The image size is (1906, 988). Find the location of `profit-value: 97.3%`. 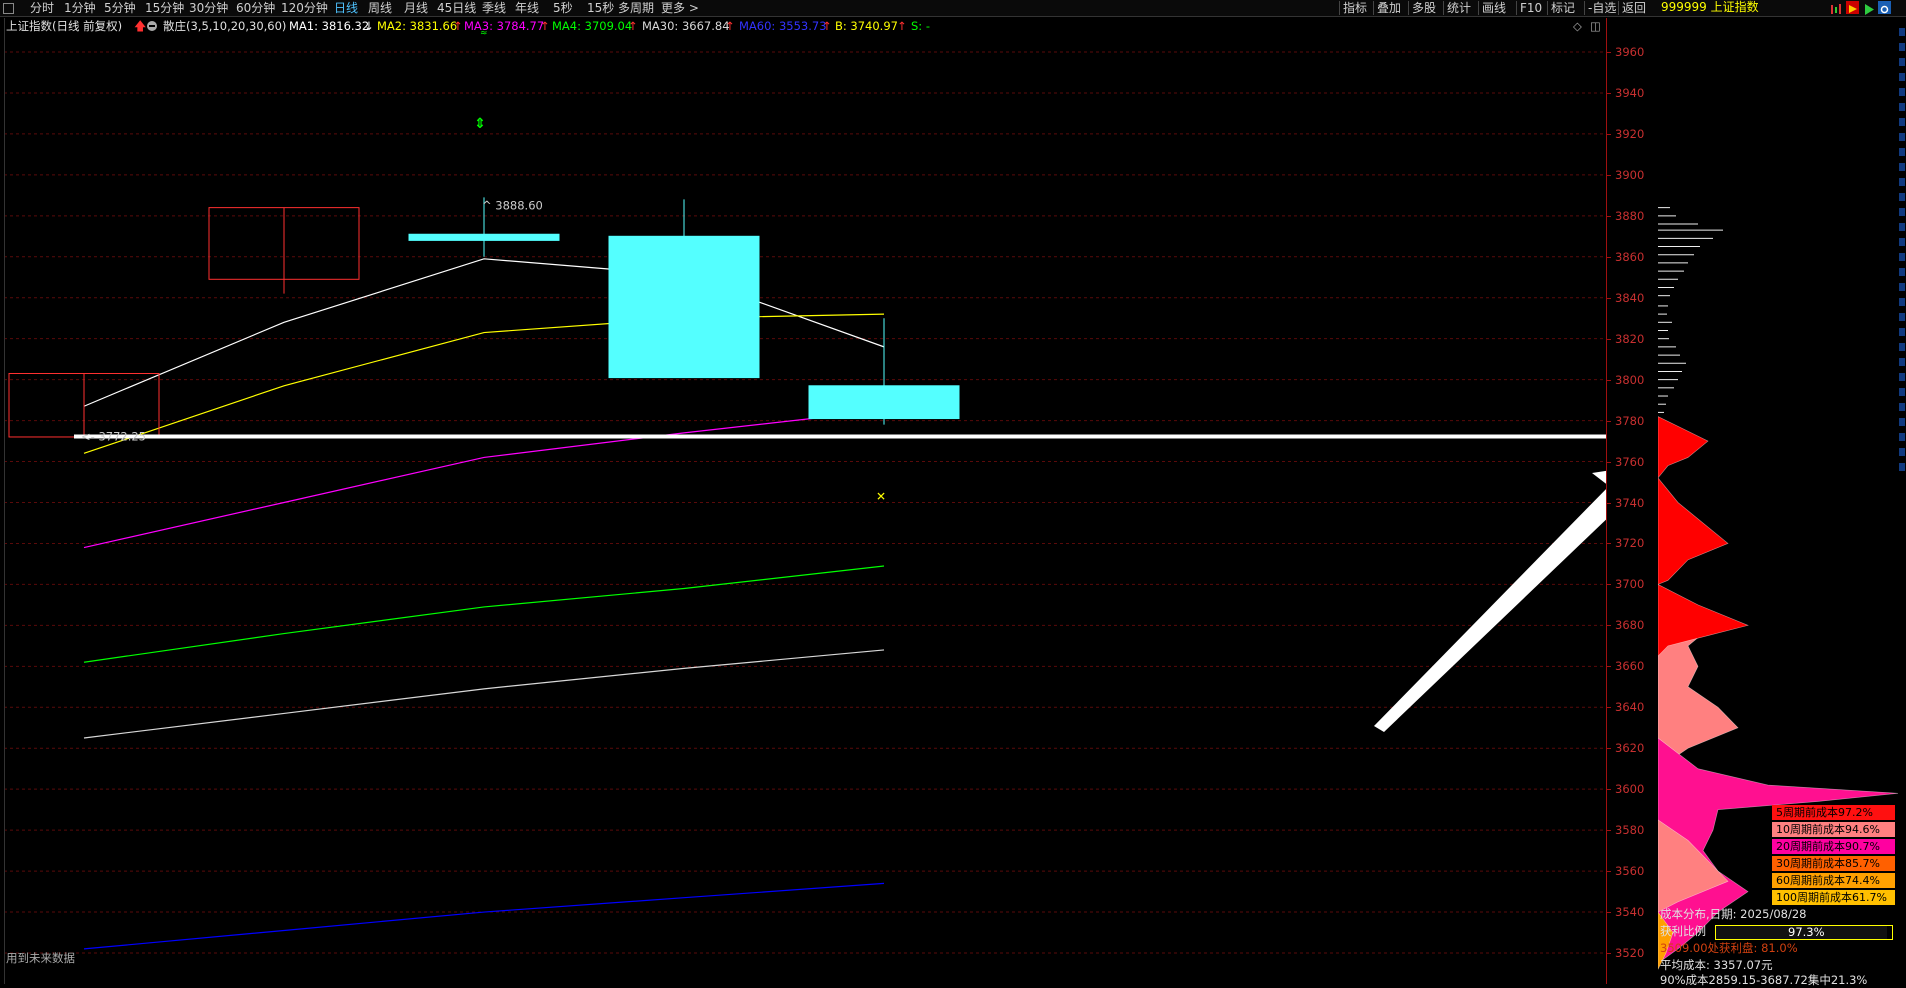

profit-value: 97.3% is located at coordinates (1806, 932).